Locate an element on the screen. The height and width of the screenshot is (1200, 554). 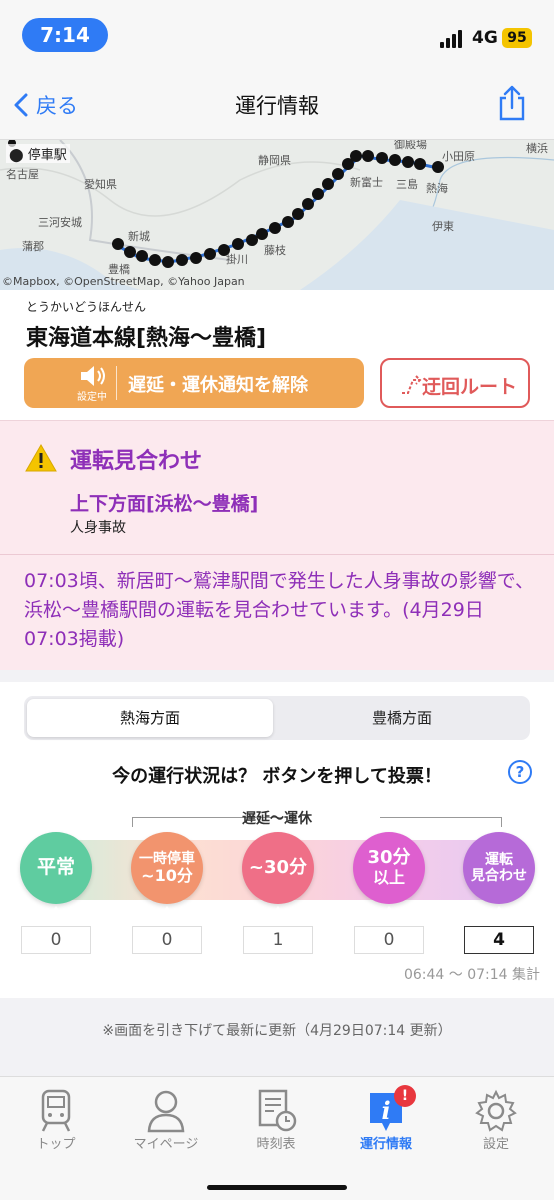
vote-option-30min: ~30分 is located at coordinates (278, 868).